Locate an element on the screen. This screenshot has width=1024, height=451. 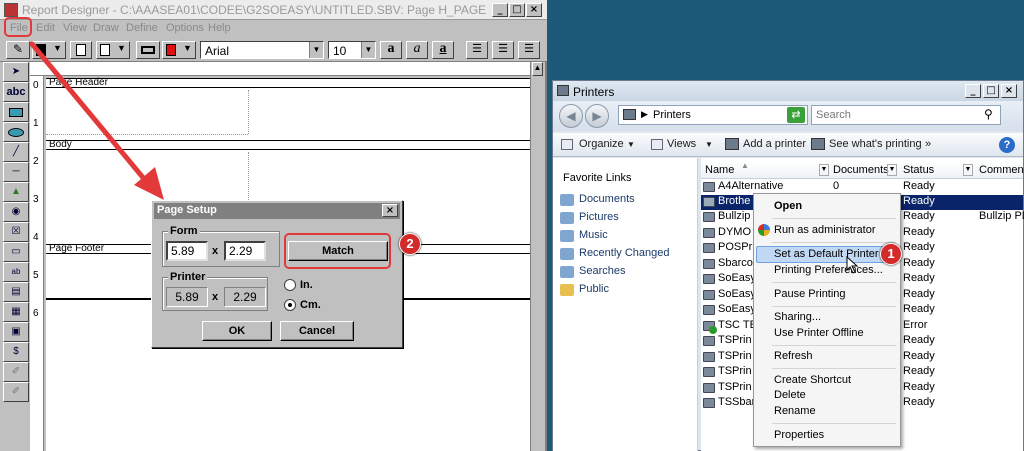
minimize-button: _ is located at coordinates (973, 91).